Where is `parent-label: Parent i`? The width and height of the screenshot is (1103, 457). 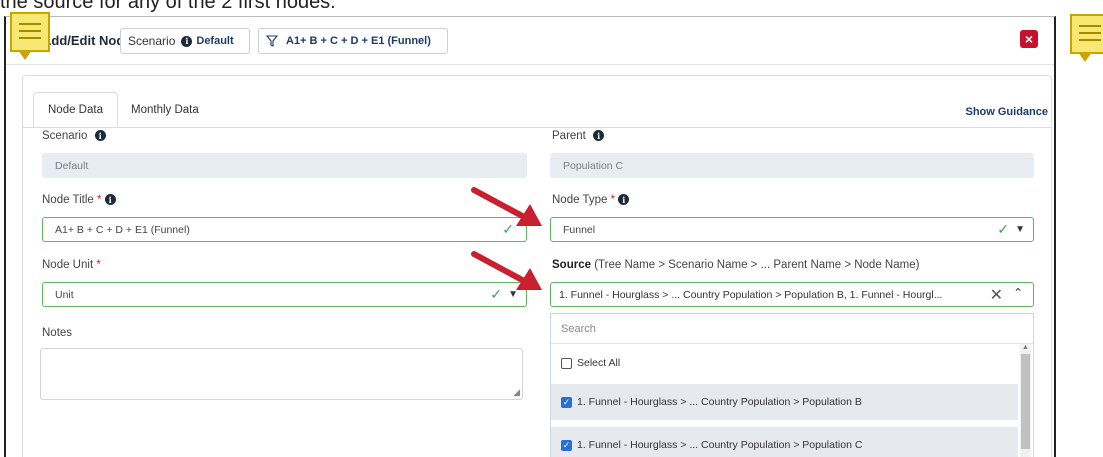 parent-label: Parent i is located at coordinates (578, 136).